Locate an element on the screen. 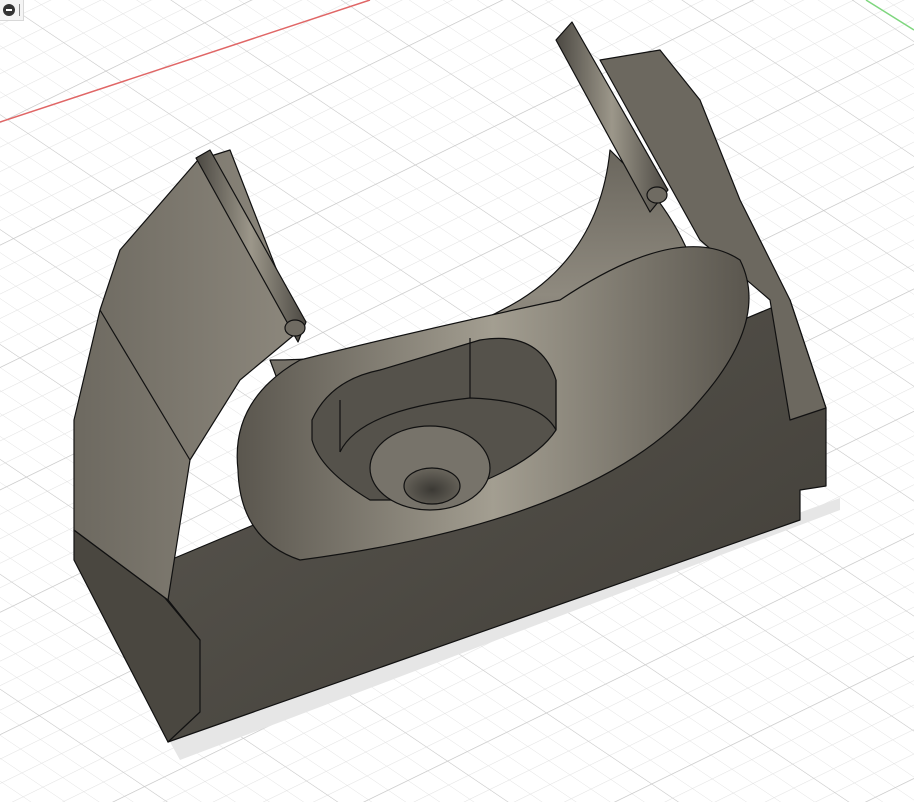 The width and height of the screenshot is (914, 806). screw-hole is located at coordinates (432, 486).